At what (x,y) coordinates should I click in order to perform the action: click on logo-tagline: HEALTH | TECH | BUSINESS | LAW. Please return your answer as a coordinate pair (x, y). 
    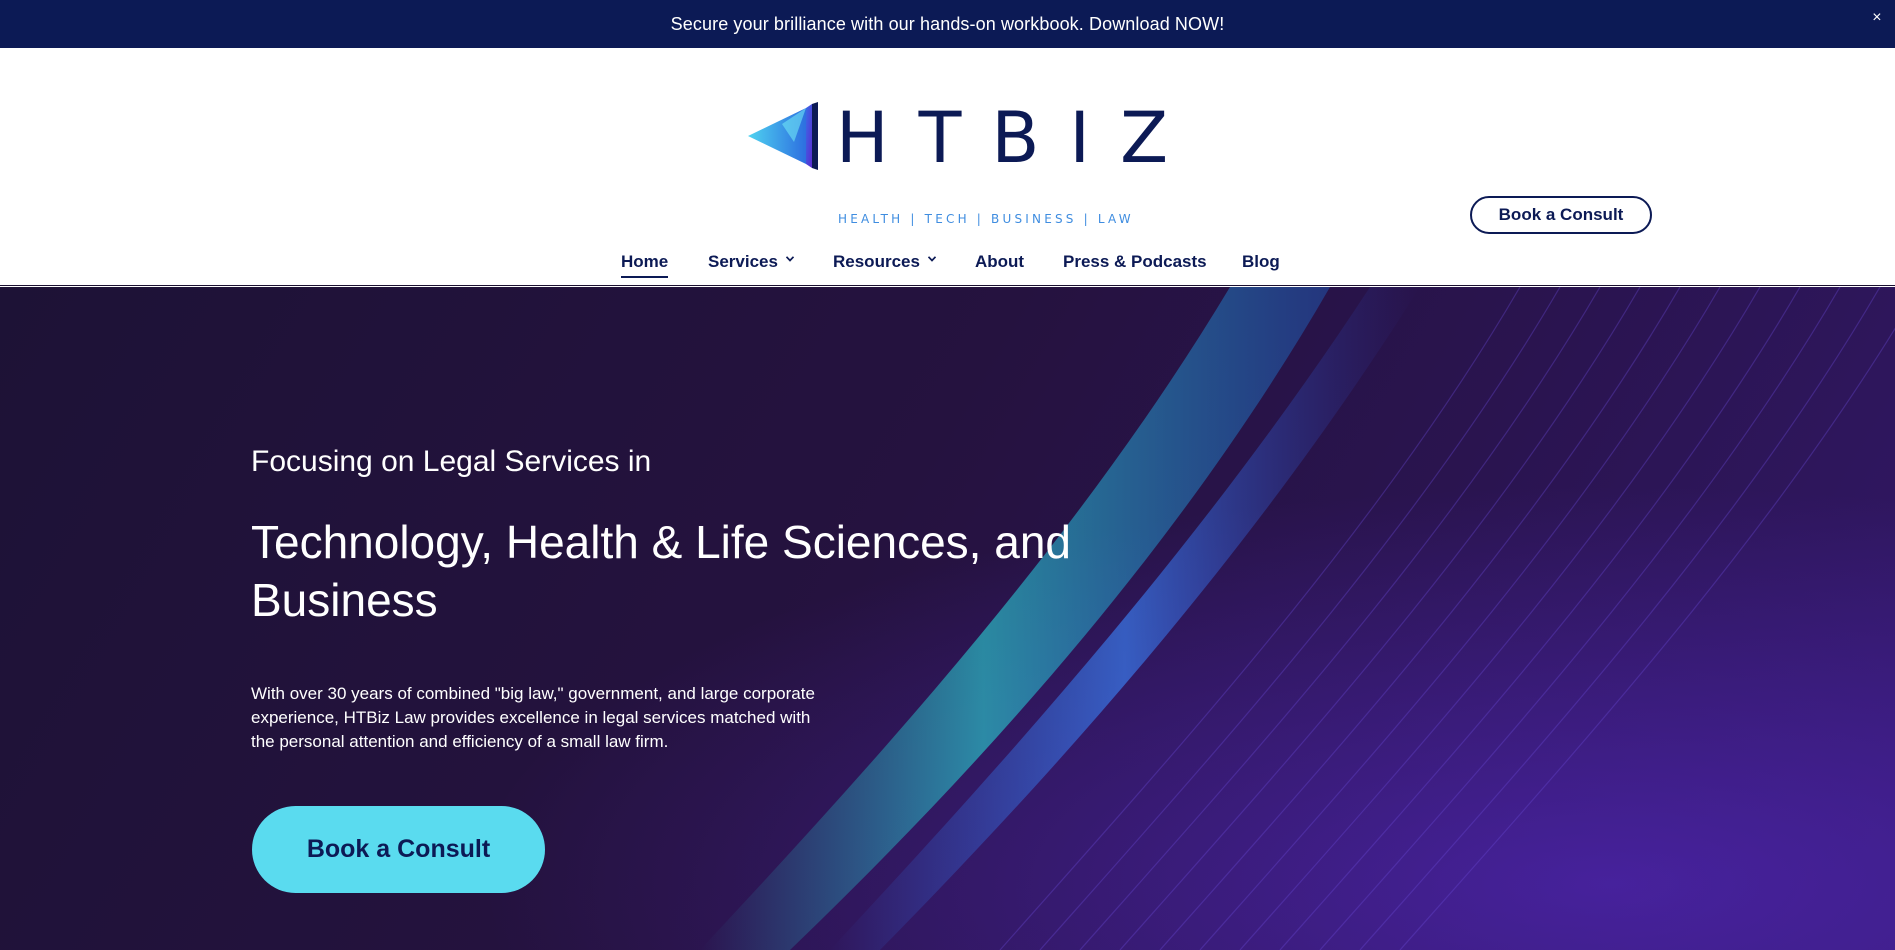
    Looking at the image, I should click on (986, 219).